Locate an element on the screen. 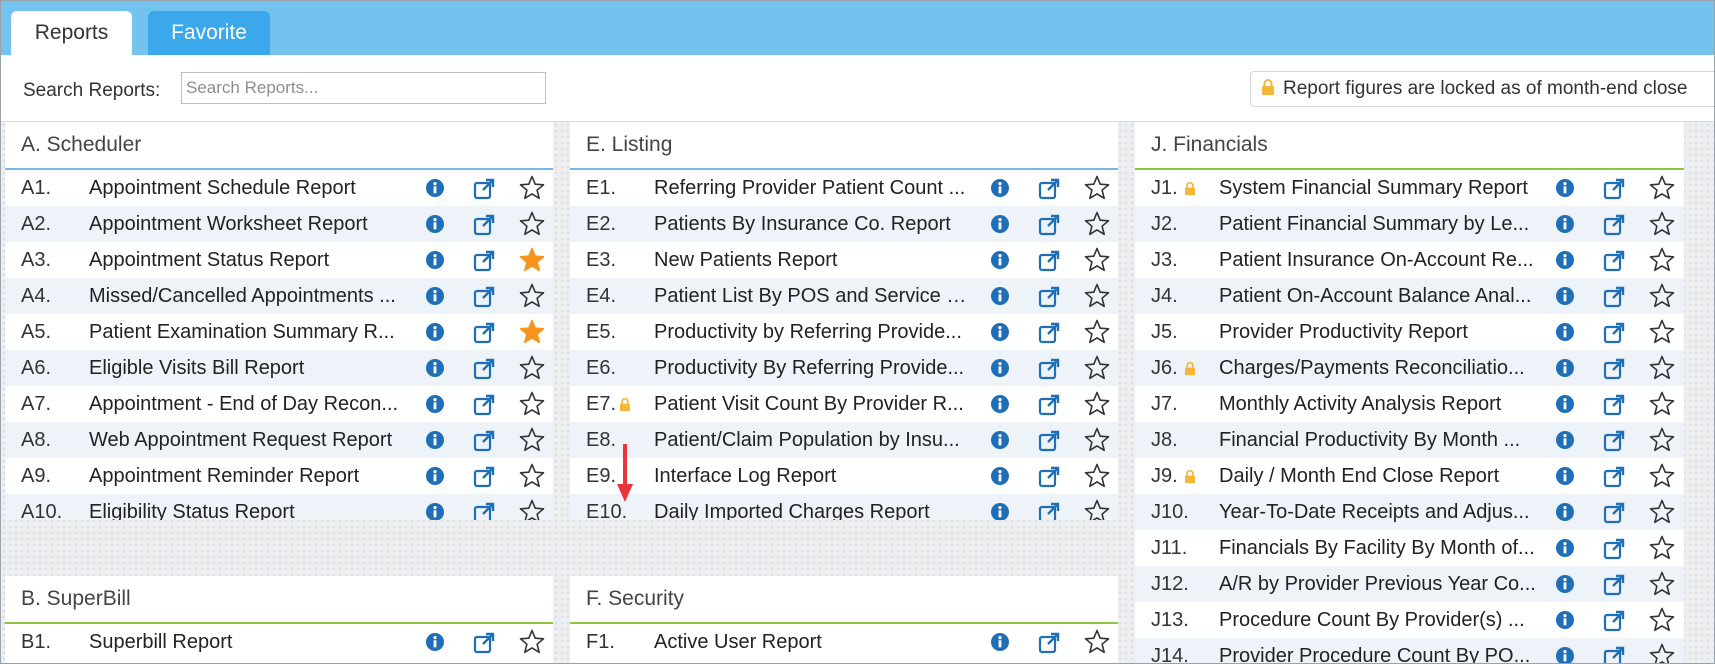  report-row: A6. Eligible Visits Bill Report is located at coordinates (279, 368).